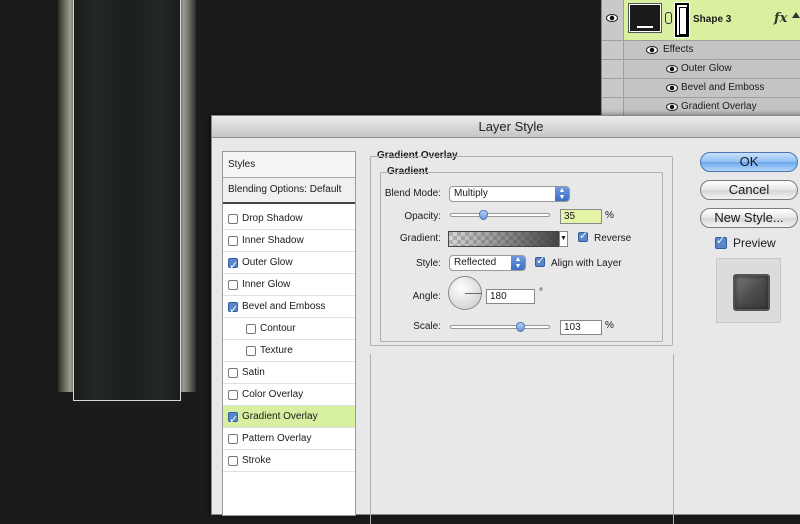  I want to click on effects-label: Effects, so click(678, 49).